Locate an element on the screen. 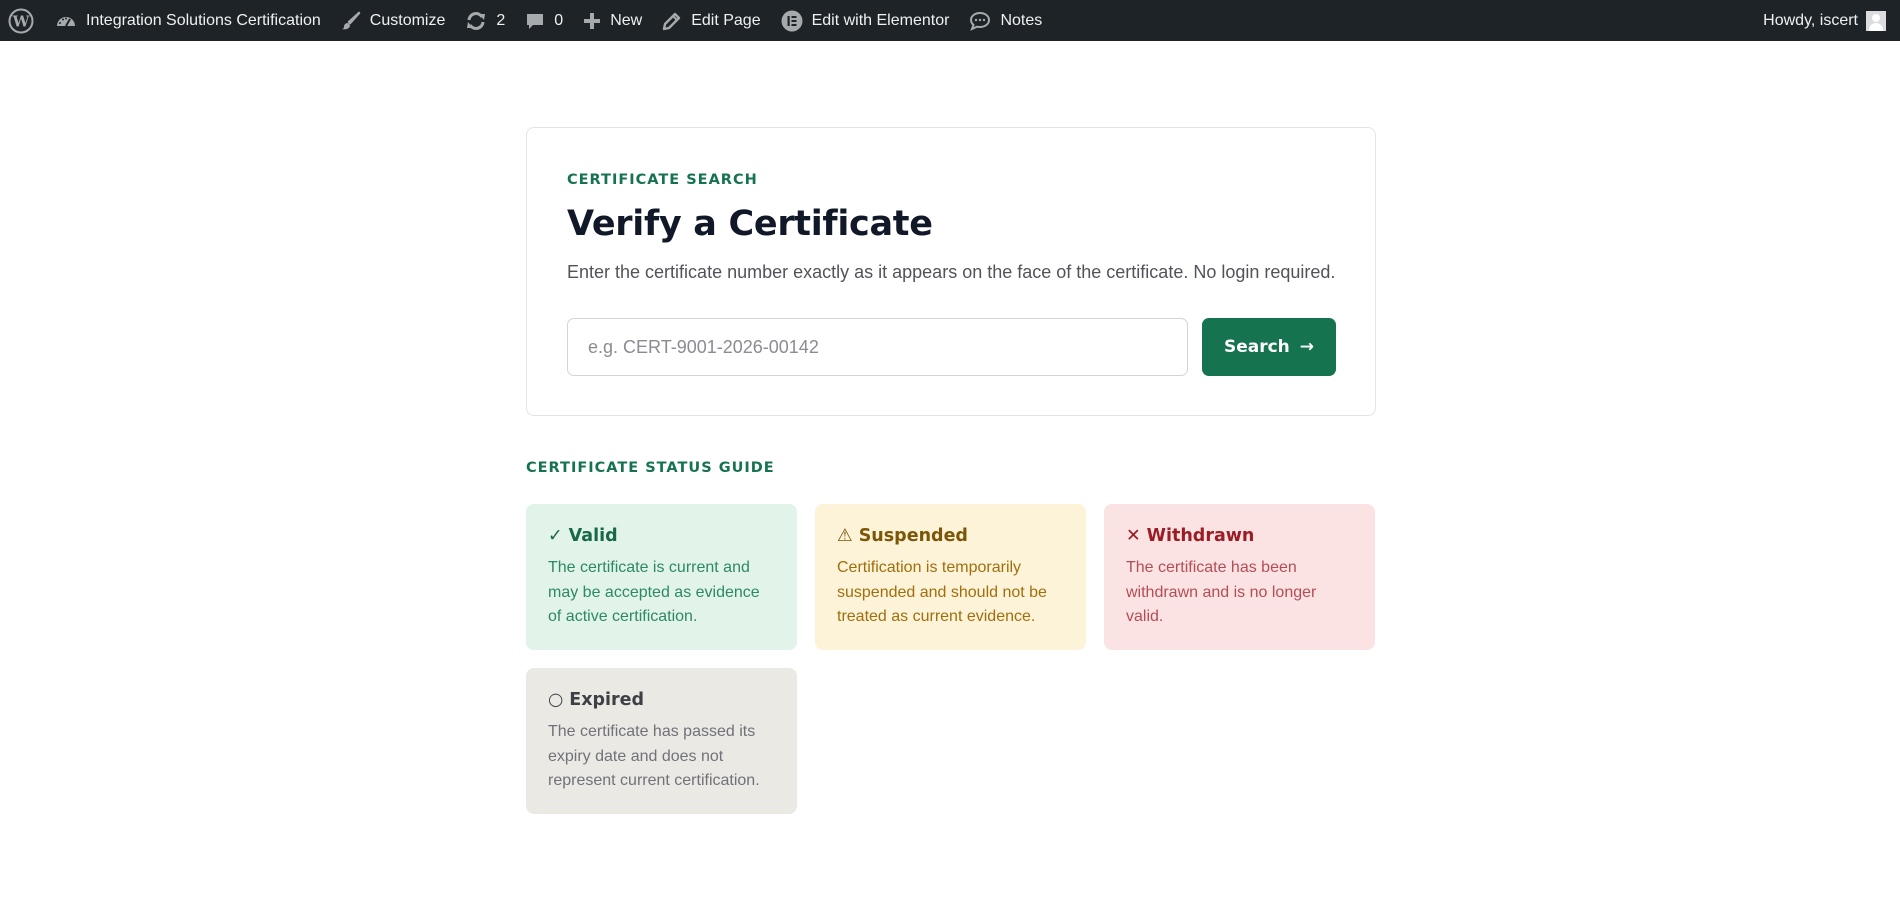 The image size is (1900, 901). admin-bar-right: Howdy, iscert is located at coordinates (1831, 20).